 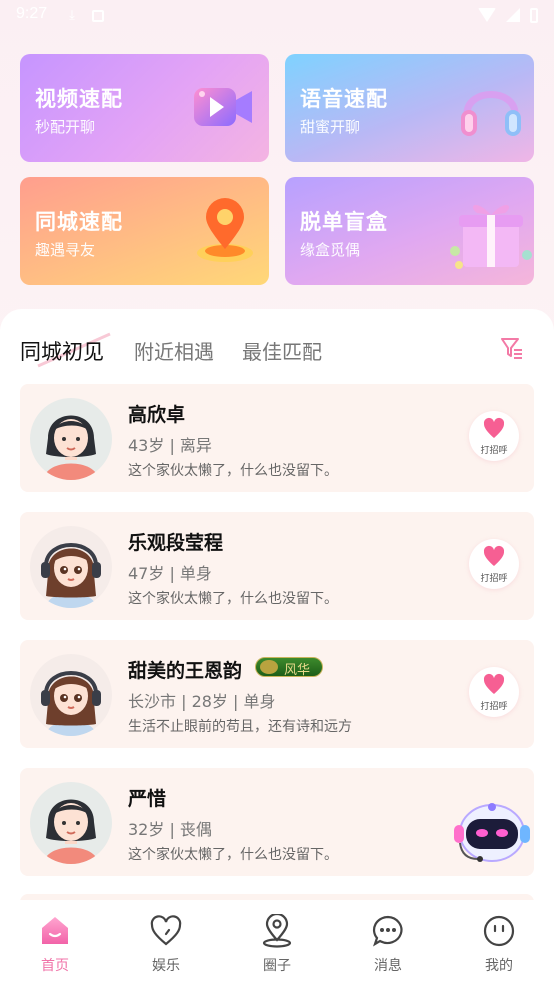 I want to click on user-card: 乐观段莹程 47岁 | 单身 这个家伙太懒了，什么也没留下。 打招呼, so click(x=277, y=566).